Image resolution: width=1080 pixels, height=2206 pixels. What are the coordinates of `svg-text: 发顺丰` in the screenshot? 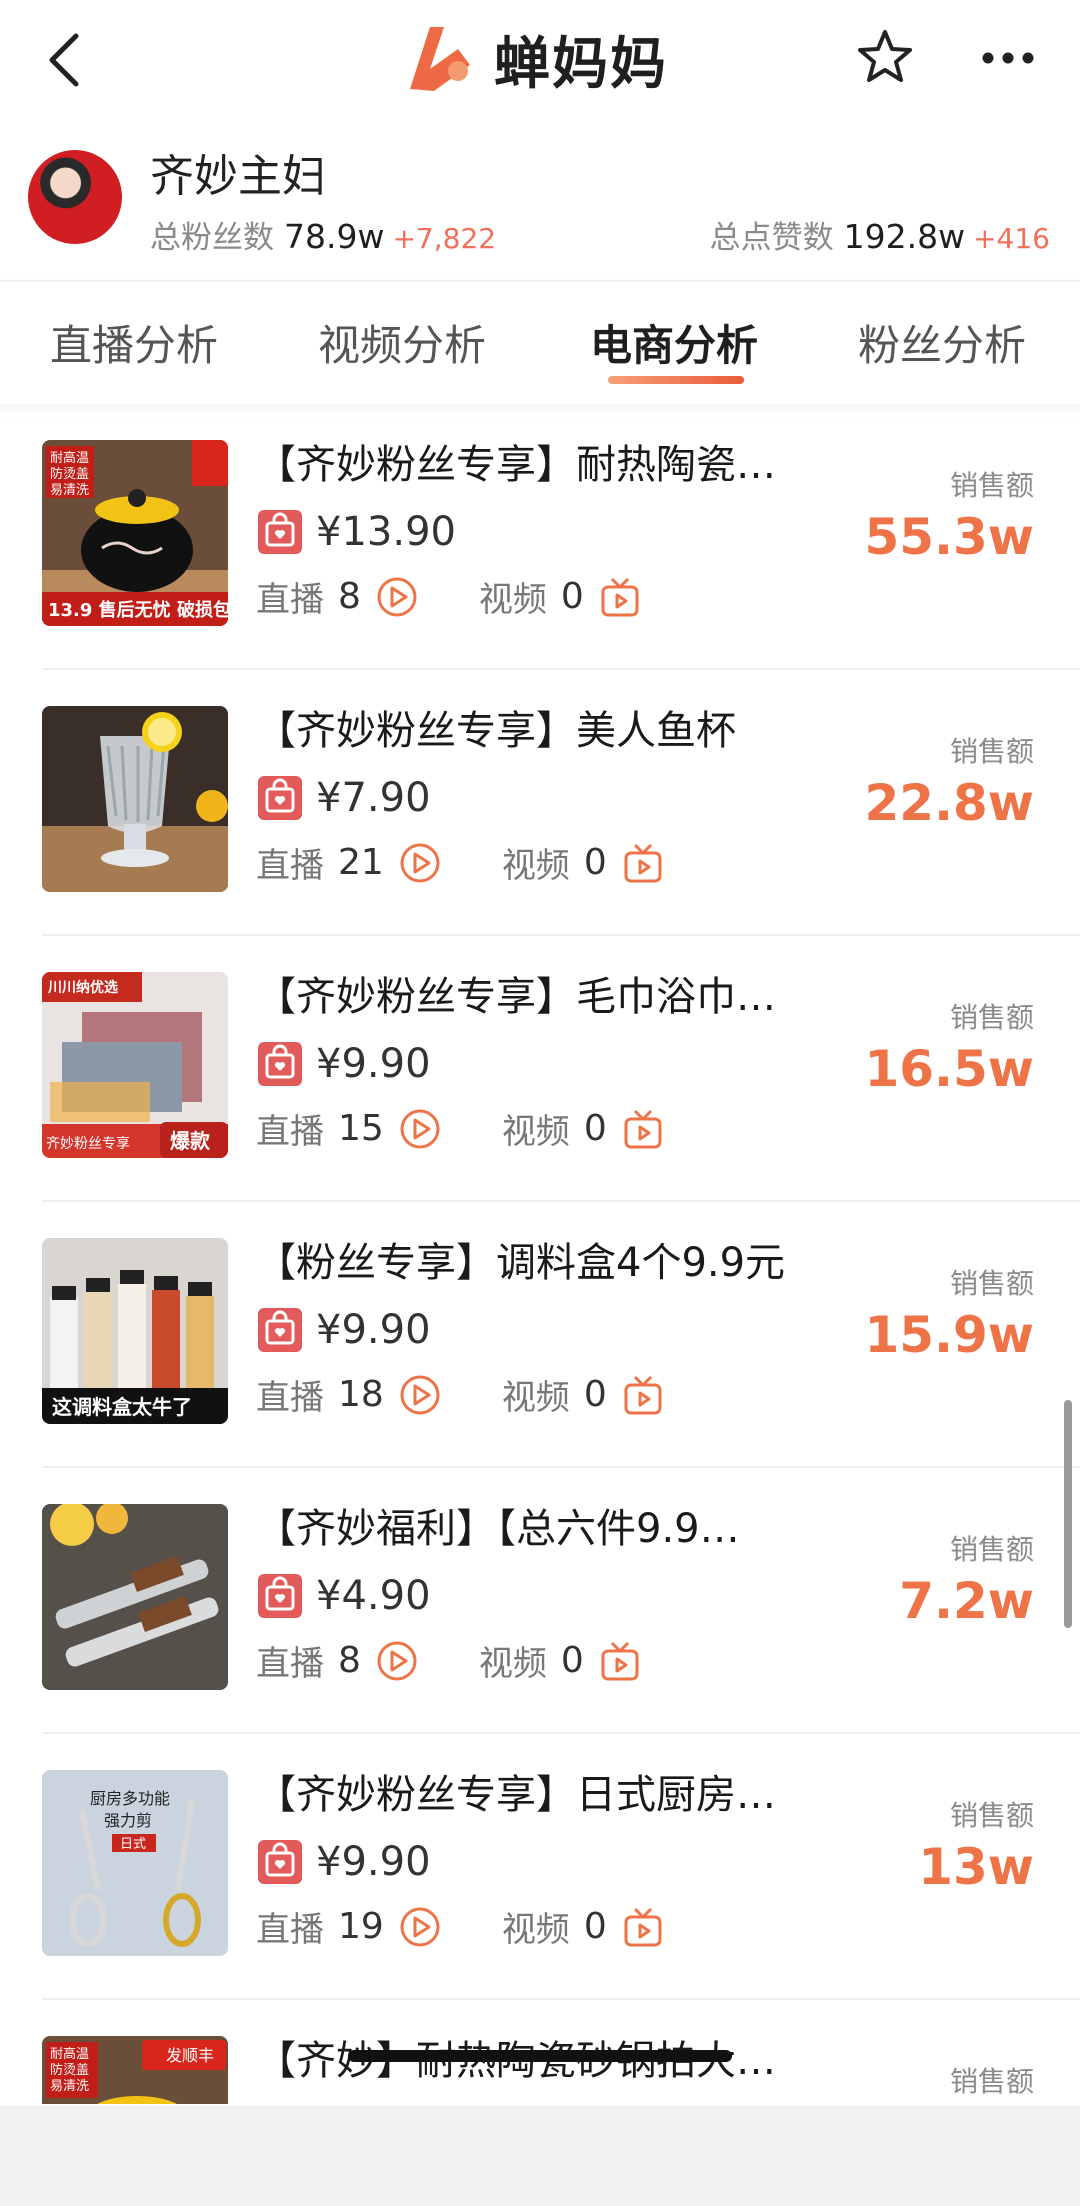 It's located at (190, 2055).